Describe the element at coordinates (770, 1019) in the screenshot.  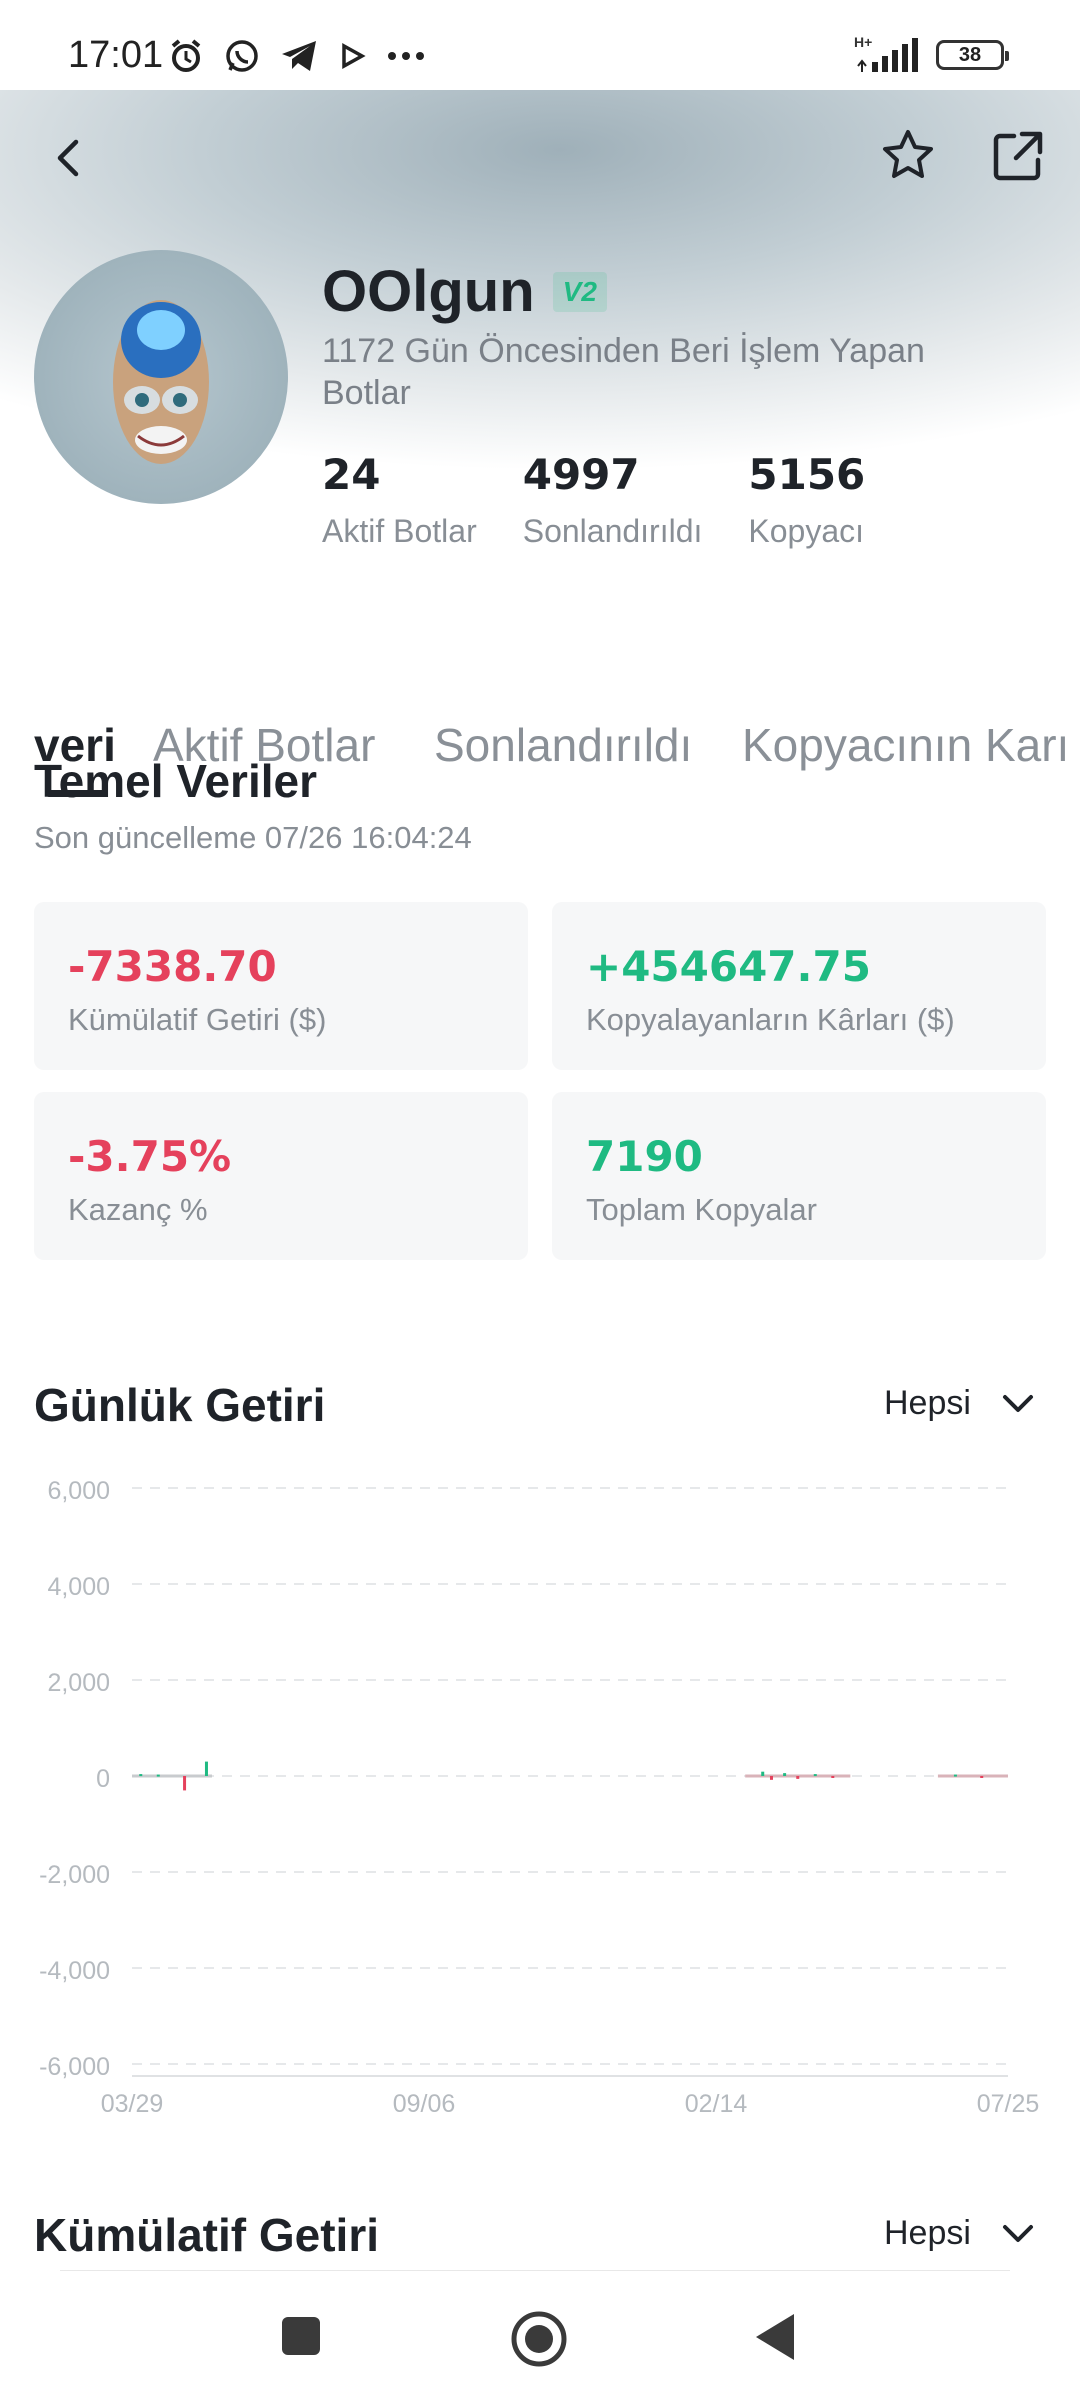
I see `card-label: Kopyalayanların Kârları ($)` at that location.